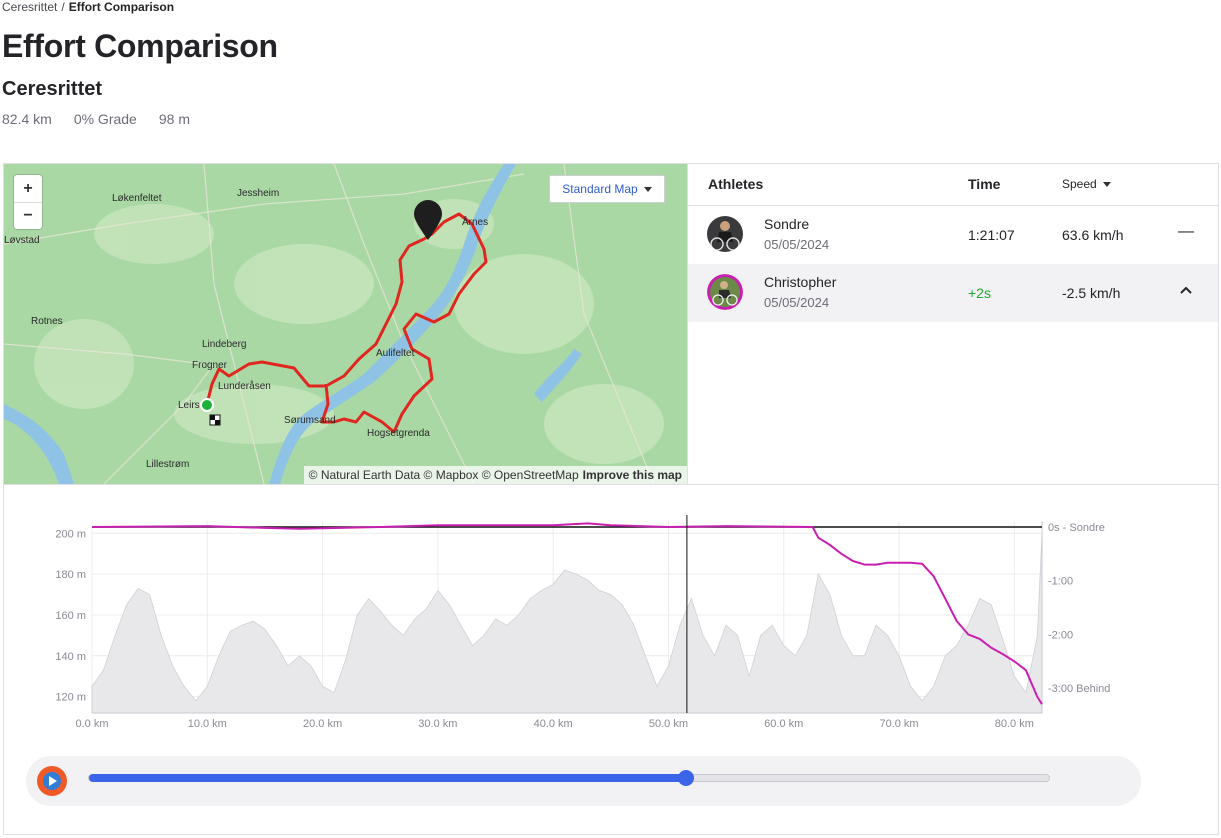 This screenshot has height=838, width=1221. Describe the element at coordinates (1186, 232) in the screenshot. I see `dash-icon: —` at that location.